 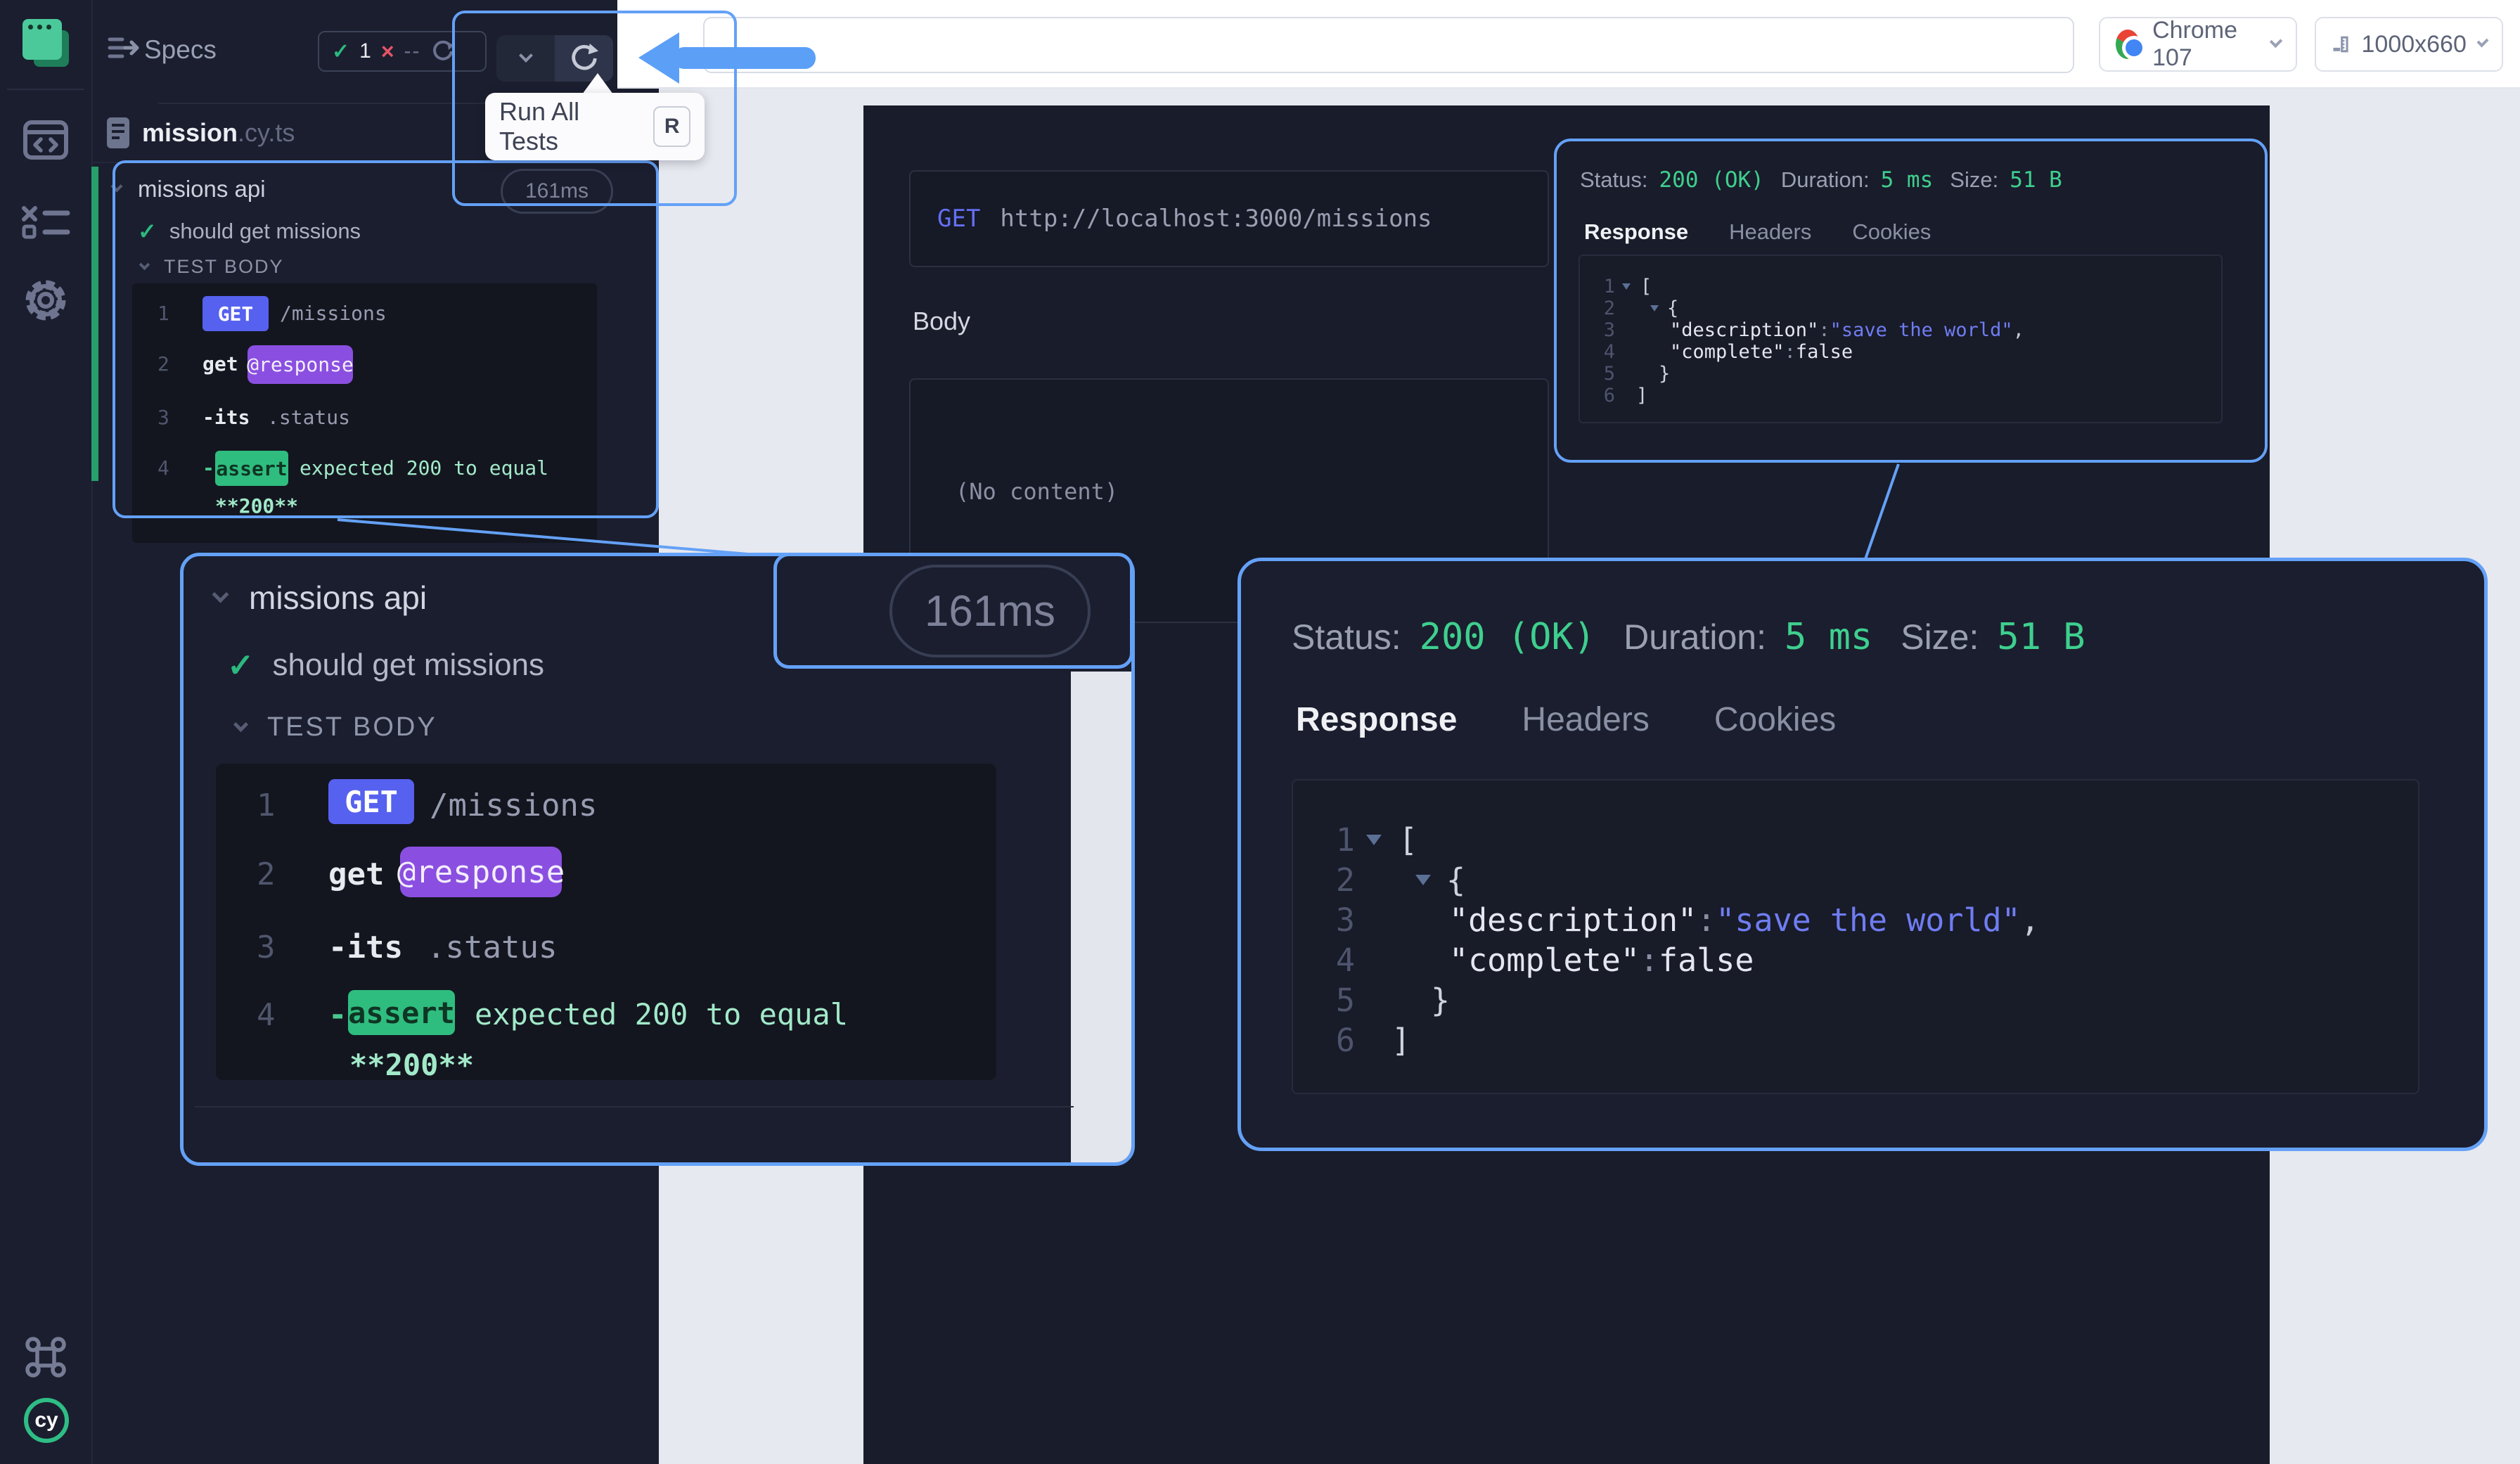 What do you see at coordinates (2340, 44) in the screenshot?
I see `ruler-icon` at bounding box center [2340, 44].